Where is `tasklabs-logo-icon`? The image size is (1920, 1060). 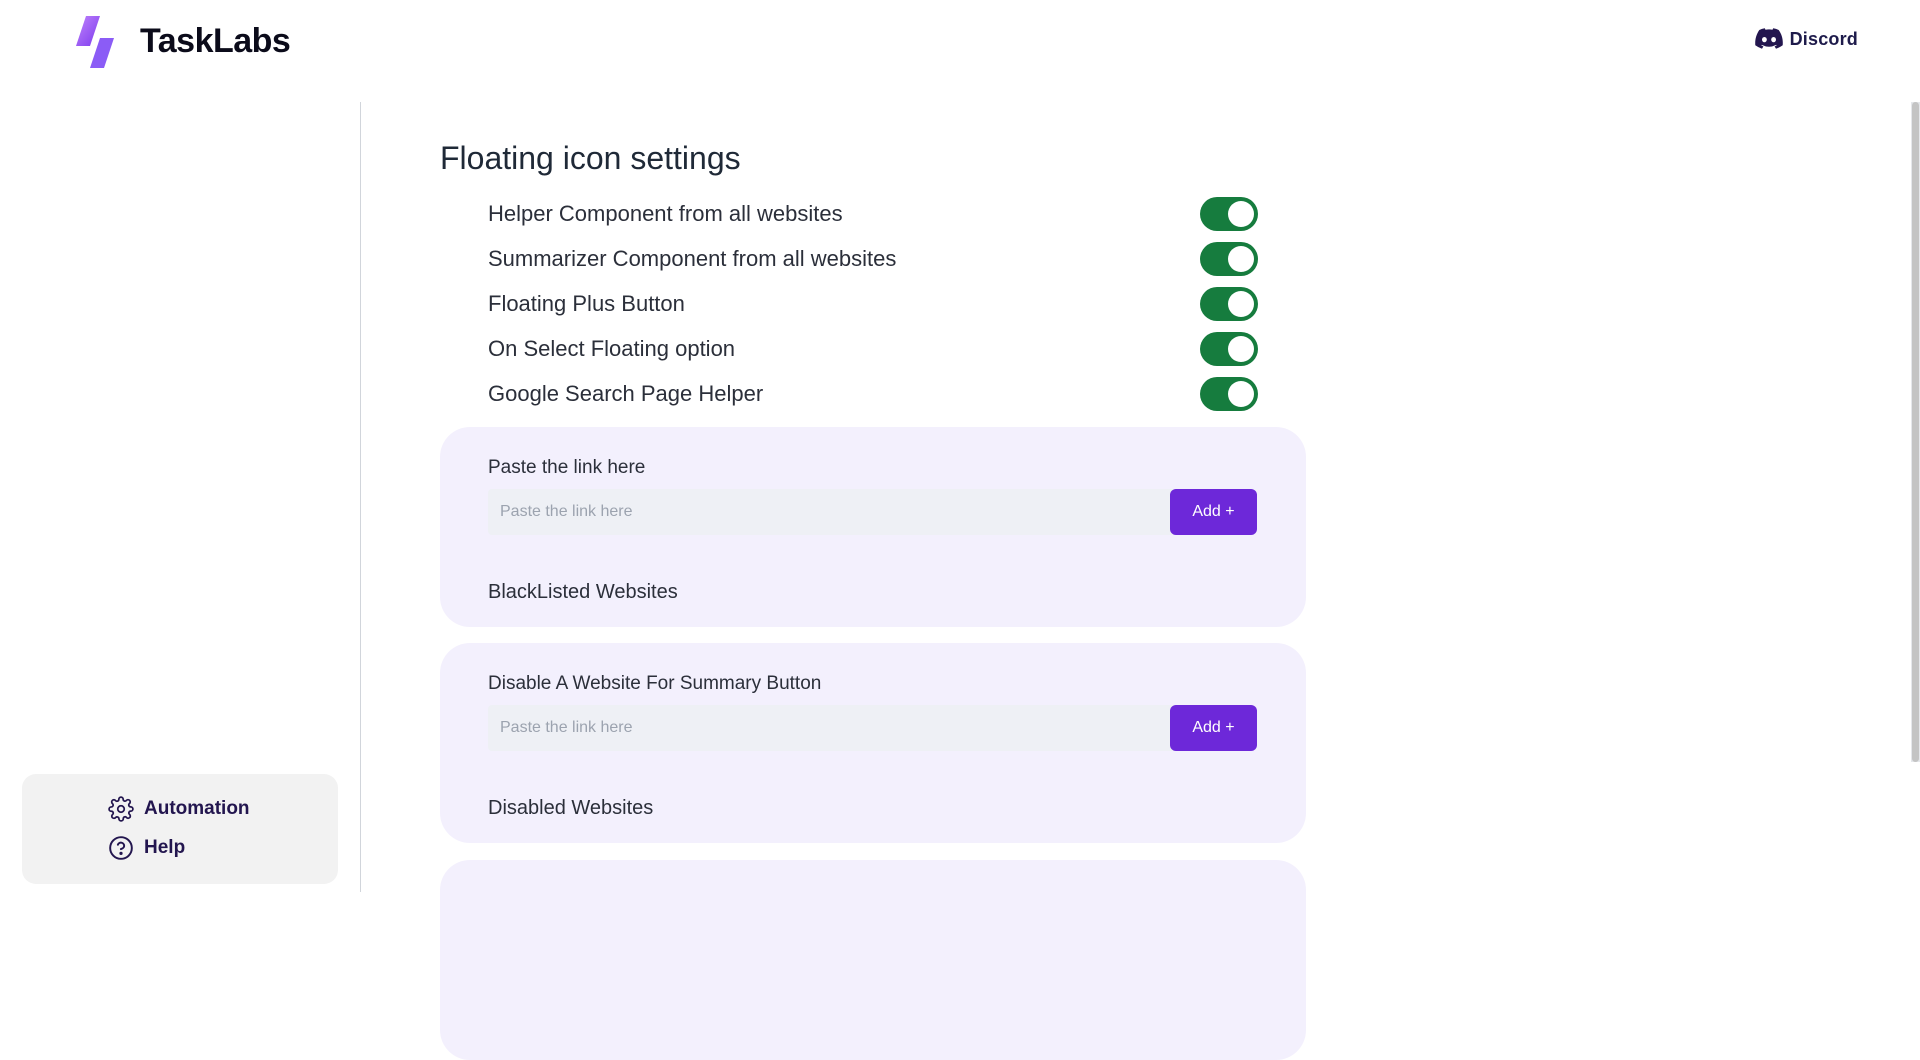 tasklabs-logo-icon is located at coordinates (100, 42).